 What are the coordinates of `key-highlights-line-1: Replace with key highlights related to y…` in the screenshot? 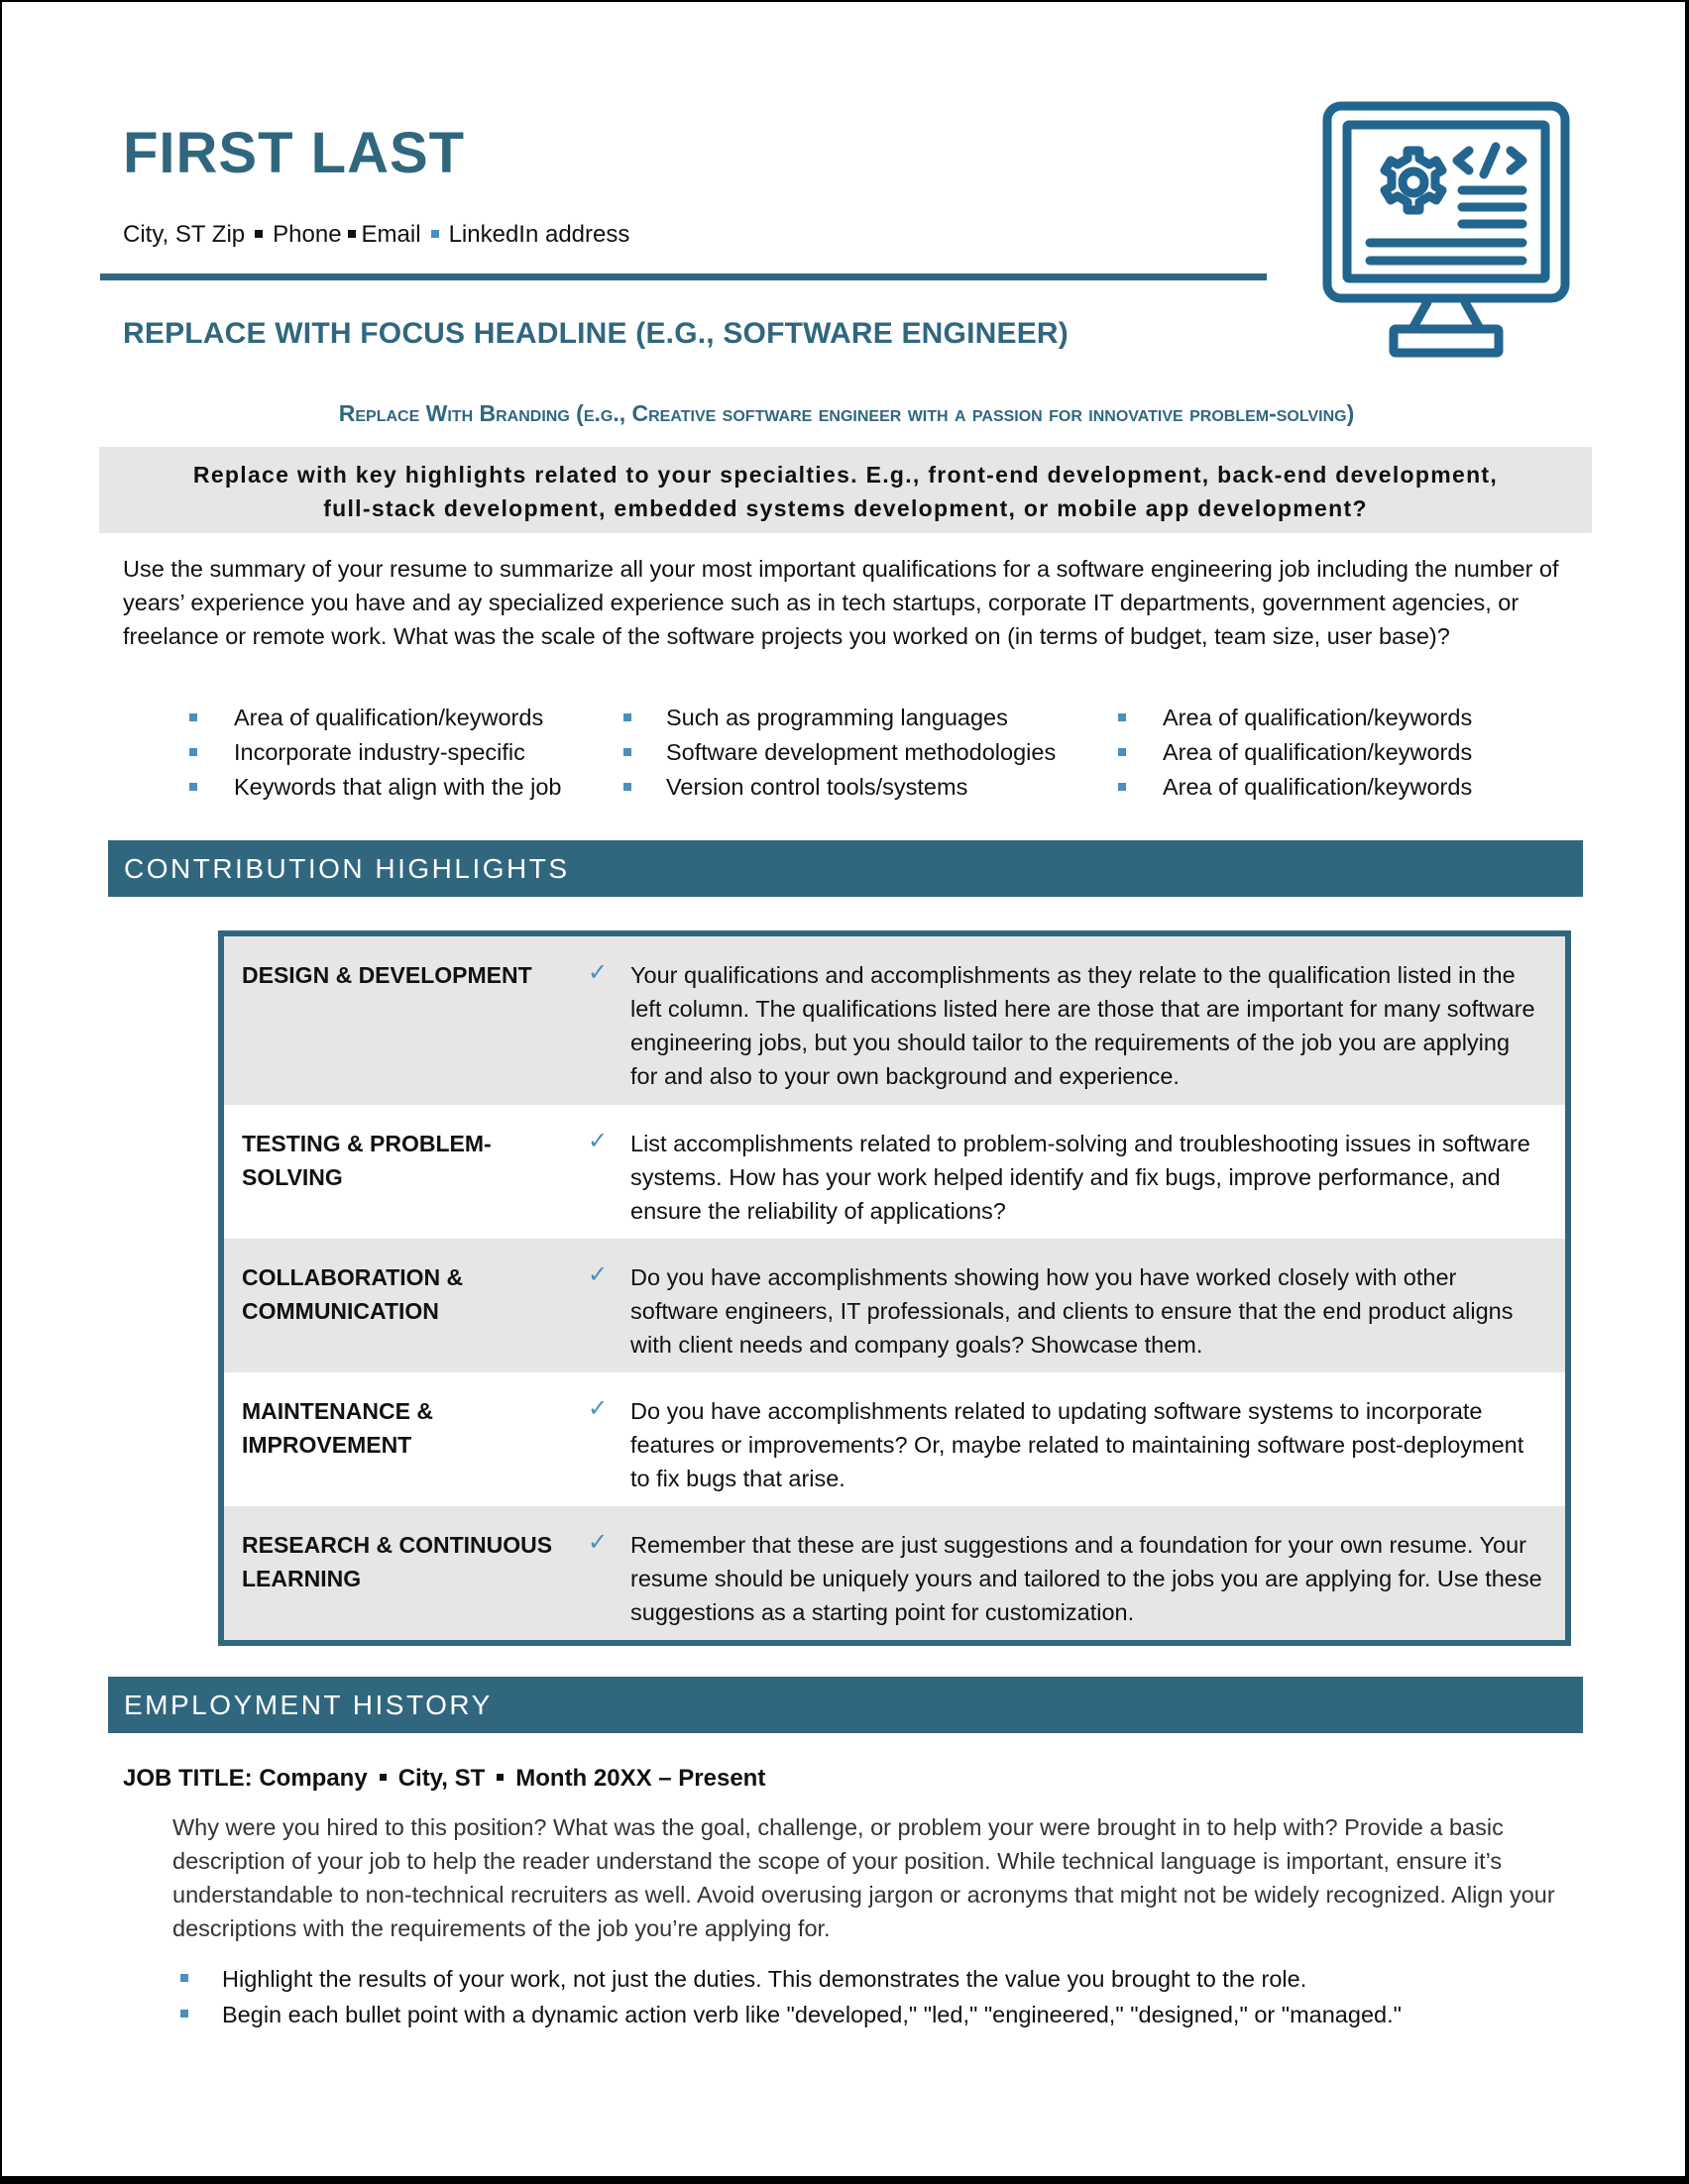 It's located at (845, 475).